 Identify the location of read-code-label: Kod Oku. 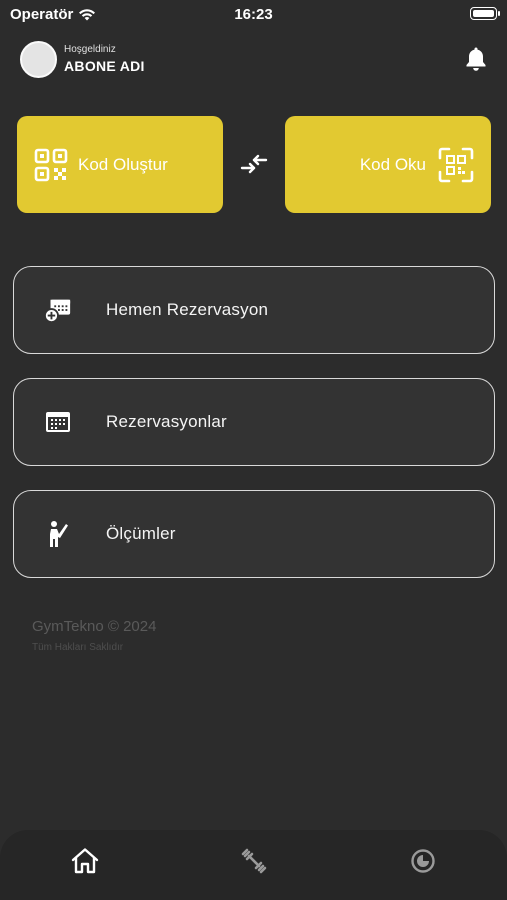
(392, 164).